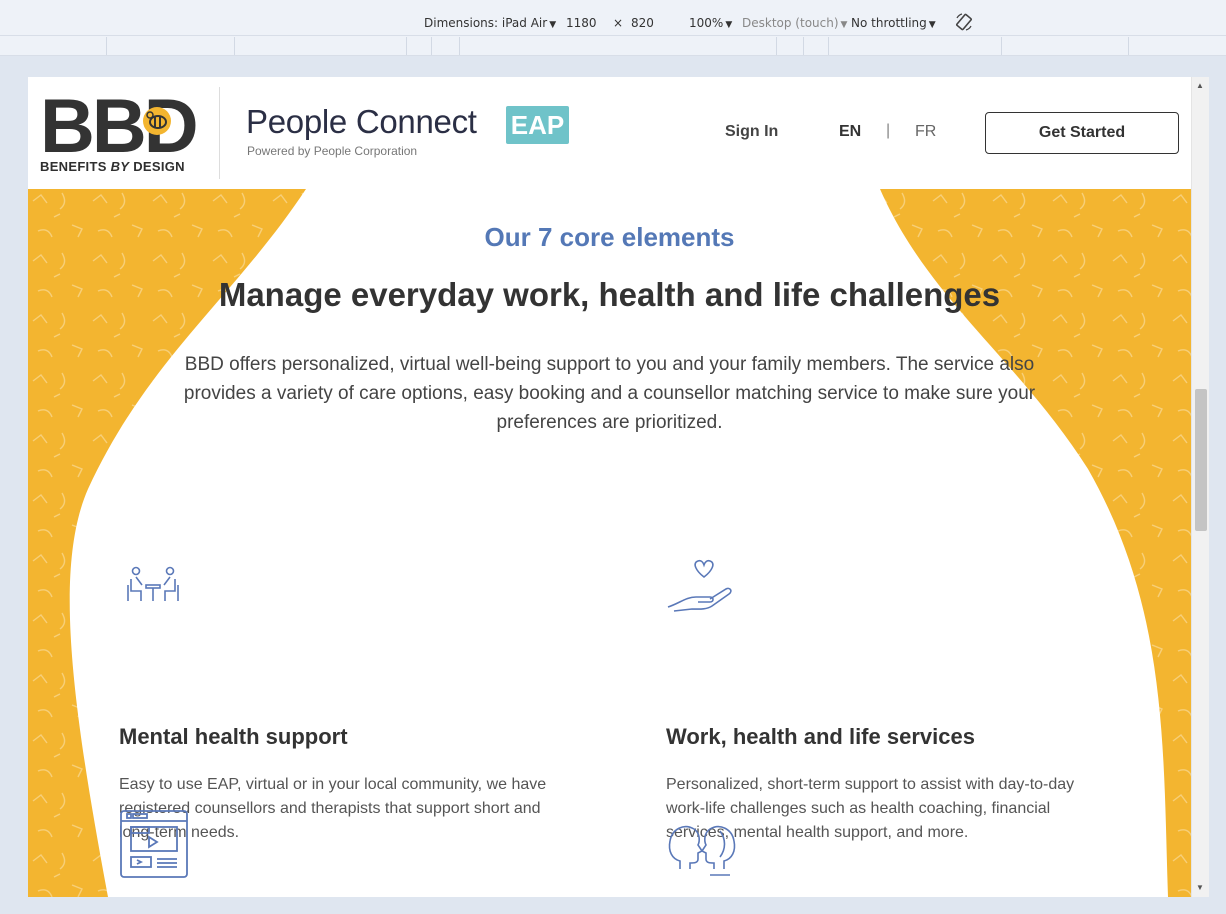 The height and width of the screenshot is (914, 1226). What do you see at coordinates (157, 121) in the screenshot?
I see `bee-icon` at bounding box center [157, 121].